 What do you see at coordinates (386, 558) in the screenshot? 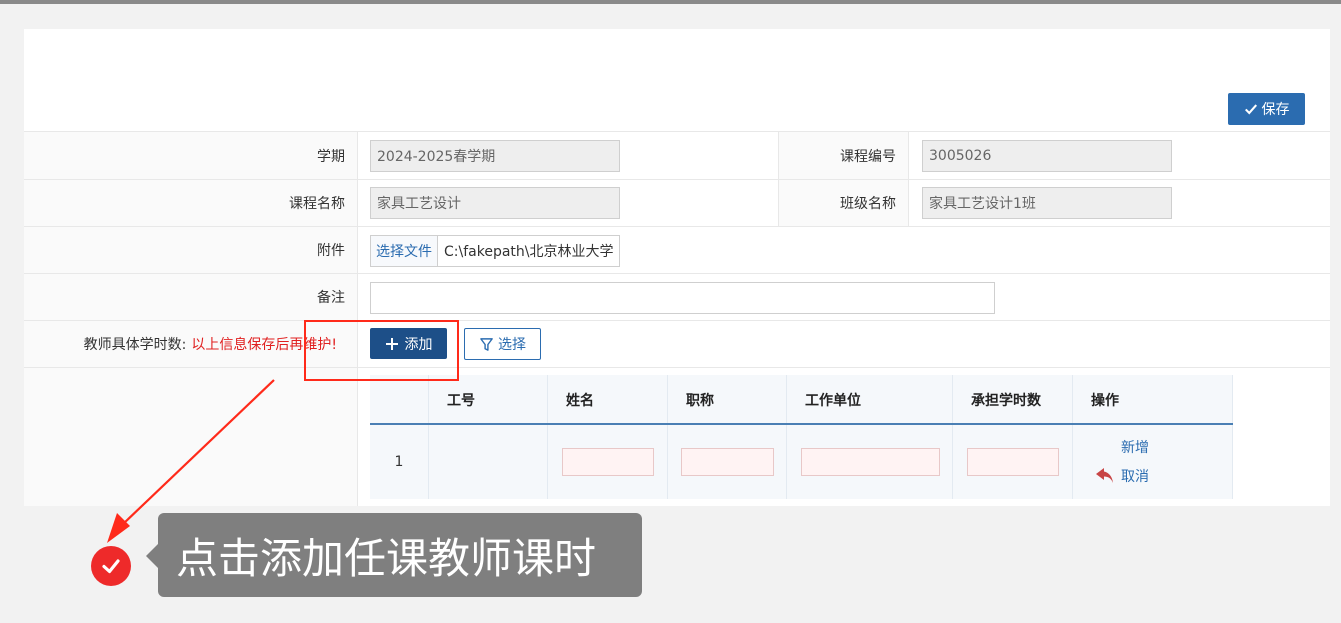
I see `tooltip-text: 点击添加任课教师课时` at bounding box center [386, 558].